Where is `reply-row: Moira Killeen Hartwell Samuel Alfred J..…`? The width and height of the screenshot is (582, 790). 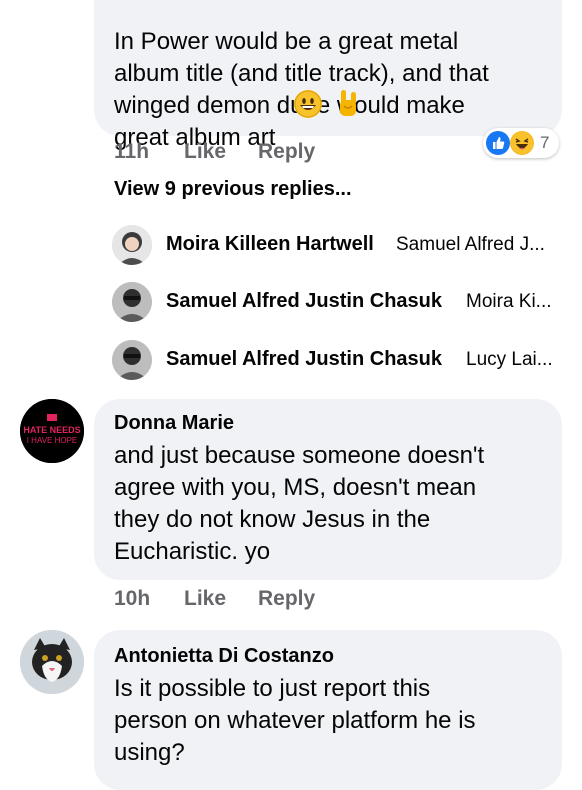 reply-row: Moira Killeen Hartwell Samuel Alfred J..… is located at coordinates (342, 245).